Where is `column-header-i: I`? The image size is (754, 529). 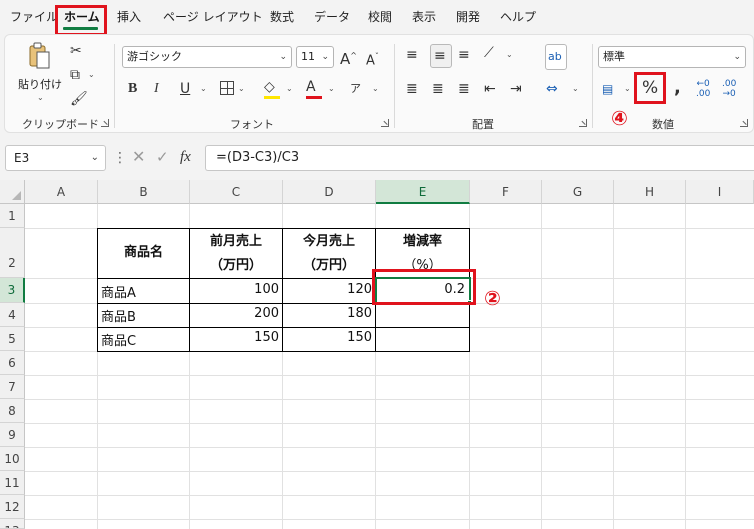 column-header-i: I is located at coordinates (720, 192).